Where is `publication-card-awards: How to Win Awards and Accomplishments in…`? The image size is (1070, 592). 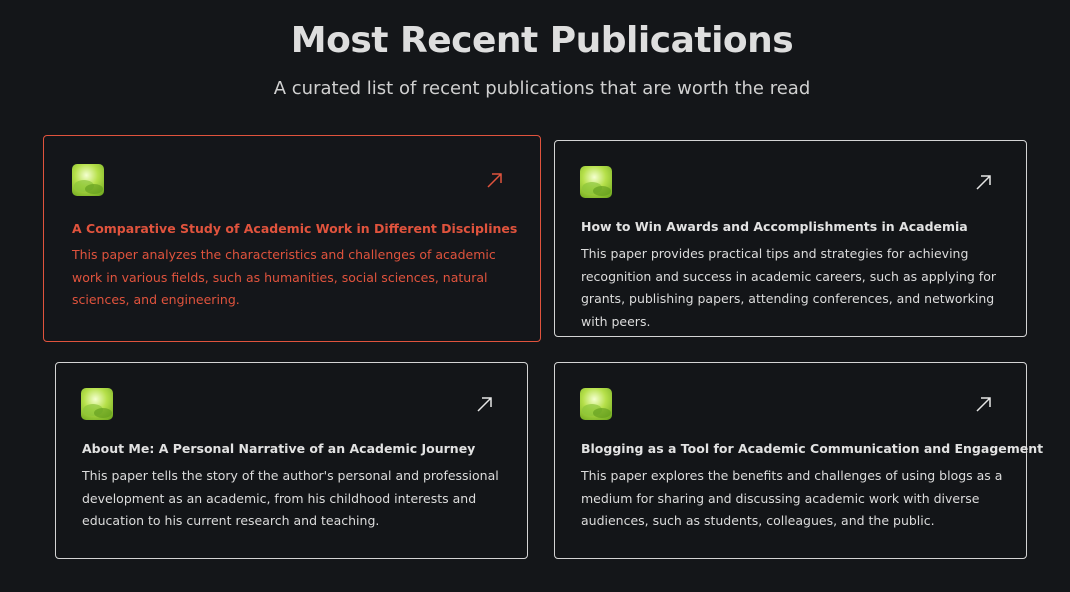
publication-card-awards: How to Win Awards and Accomplishments in… is located at coordinates (790, 238).